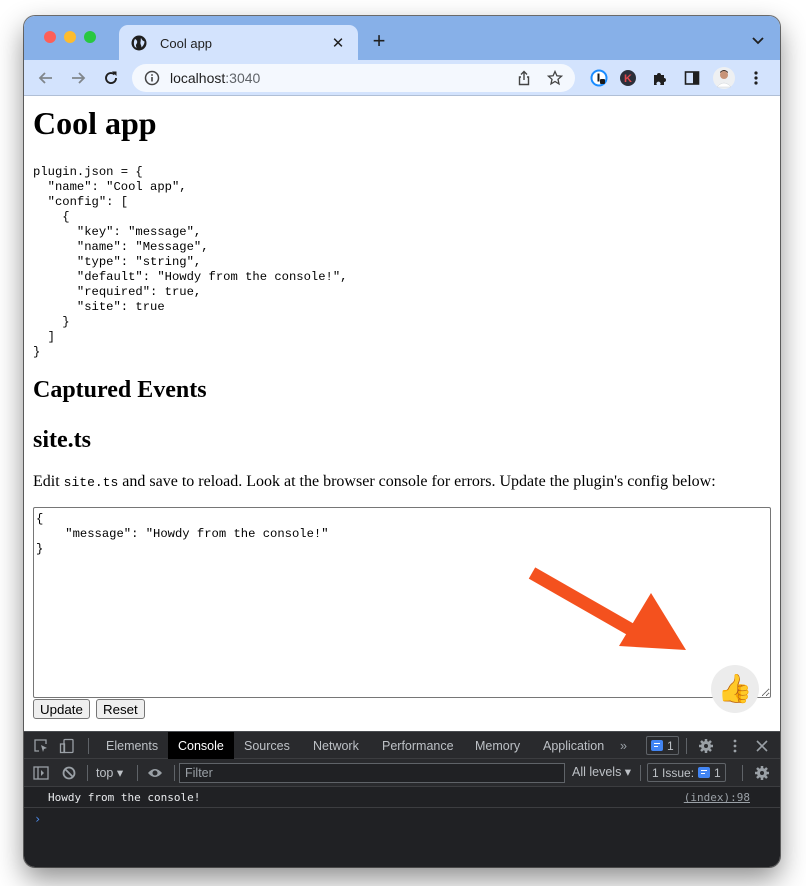  I want to click on show-sidebar-icon, so click(41, 773).